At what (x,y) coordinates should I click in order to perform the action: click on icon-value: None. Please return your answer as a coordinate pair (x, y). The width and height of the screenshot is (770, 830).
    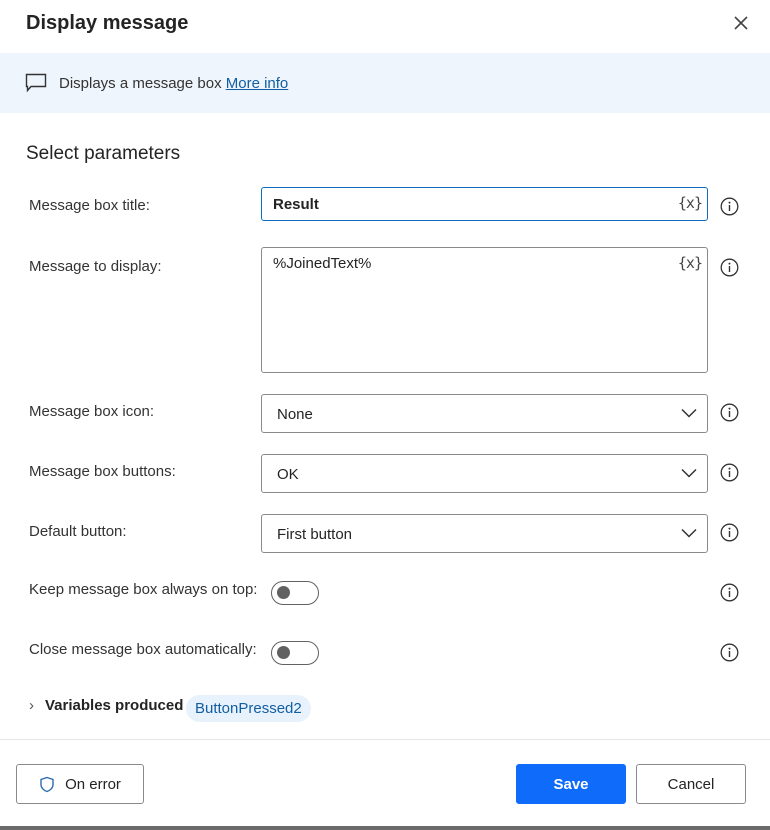
    Looking at the image, I should click on (295, 414).